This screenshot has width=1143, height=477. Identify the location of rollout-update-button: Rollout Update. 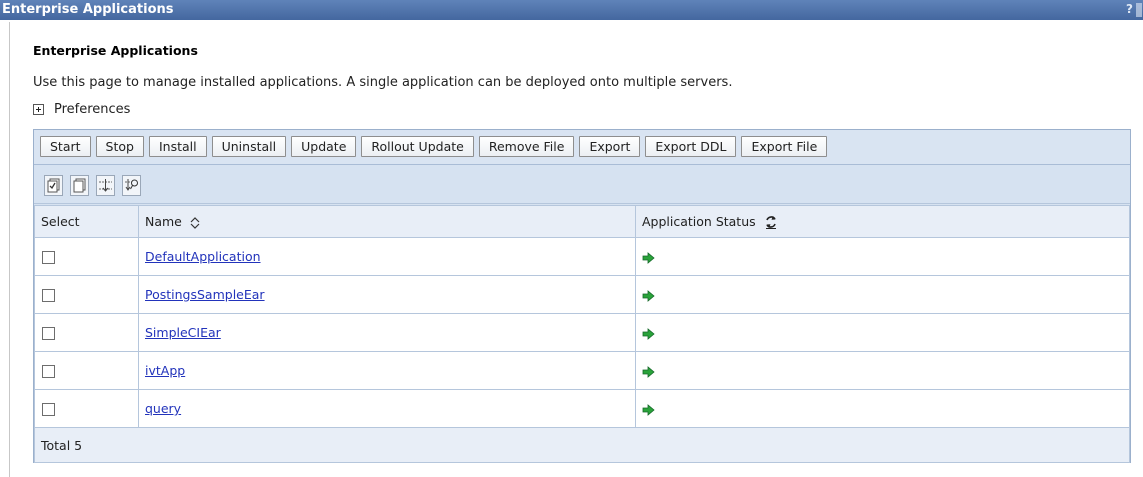
(417, 146).